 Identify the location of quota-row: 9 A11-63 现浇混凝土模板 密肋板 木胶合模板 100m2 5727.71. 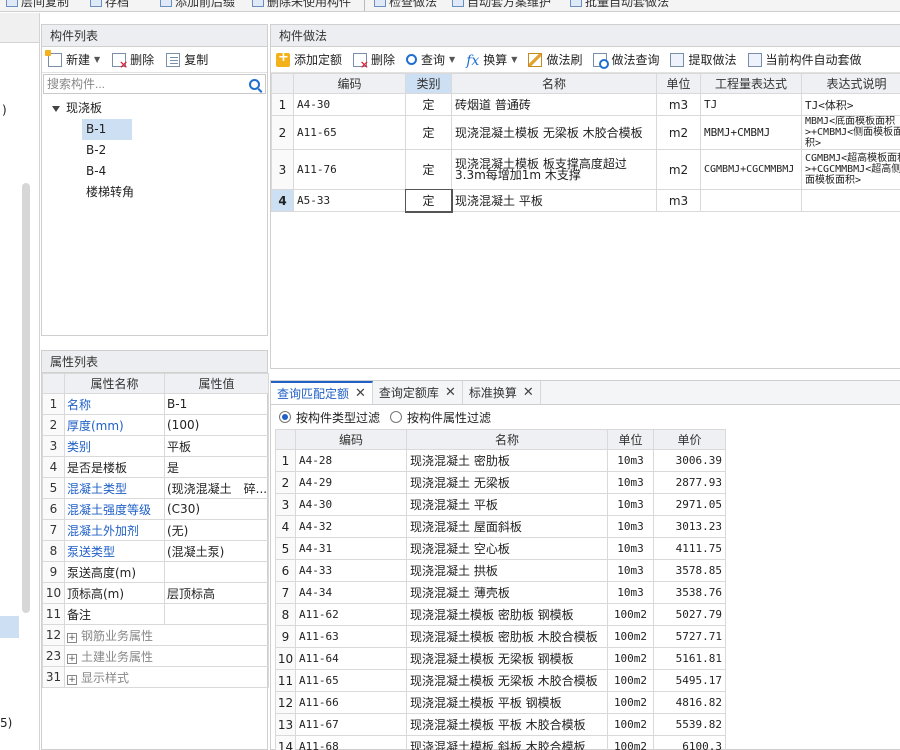
(500, 636).